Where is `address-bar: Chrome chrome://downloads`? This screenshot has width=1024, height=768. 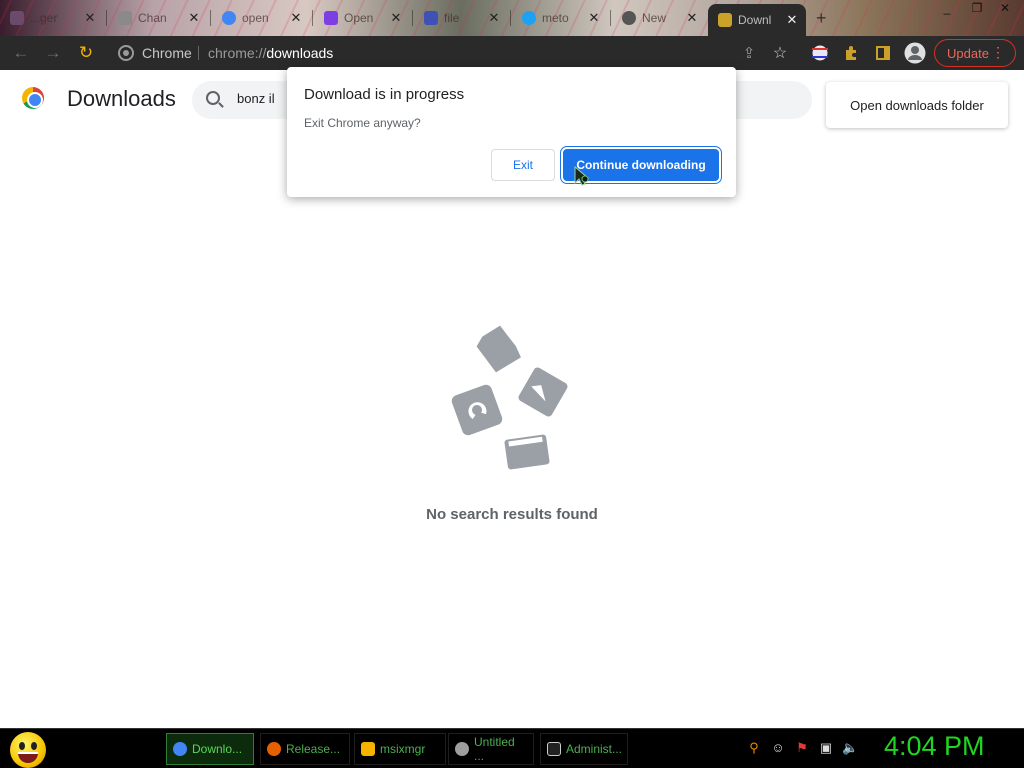 address-bar: Chrome chrome://downloads is located at coordinates (418, 53).